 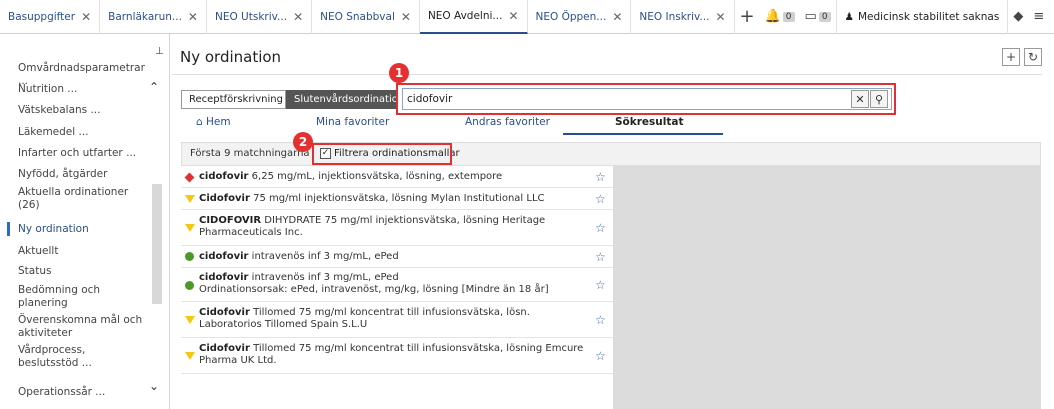 I want to click on annotation-marker-1: 1, so click(x=399, y=73).